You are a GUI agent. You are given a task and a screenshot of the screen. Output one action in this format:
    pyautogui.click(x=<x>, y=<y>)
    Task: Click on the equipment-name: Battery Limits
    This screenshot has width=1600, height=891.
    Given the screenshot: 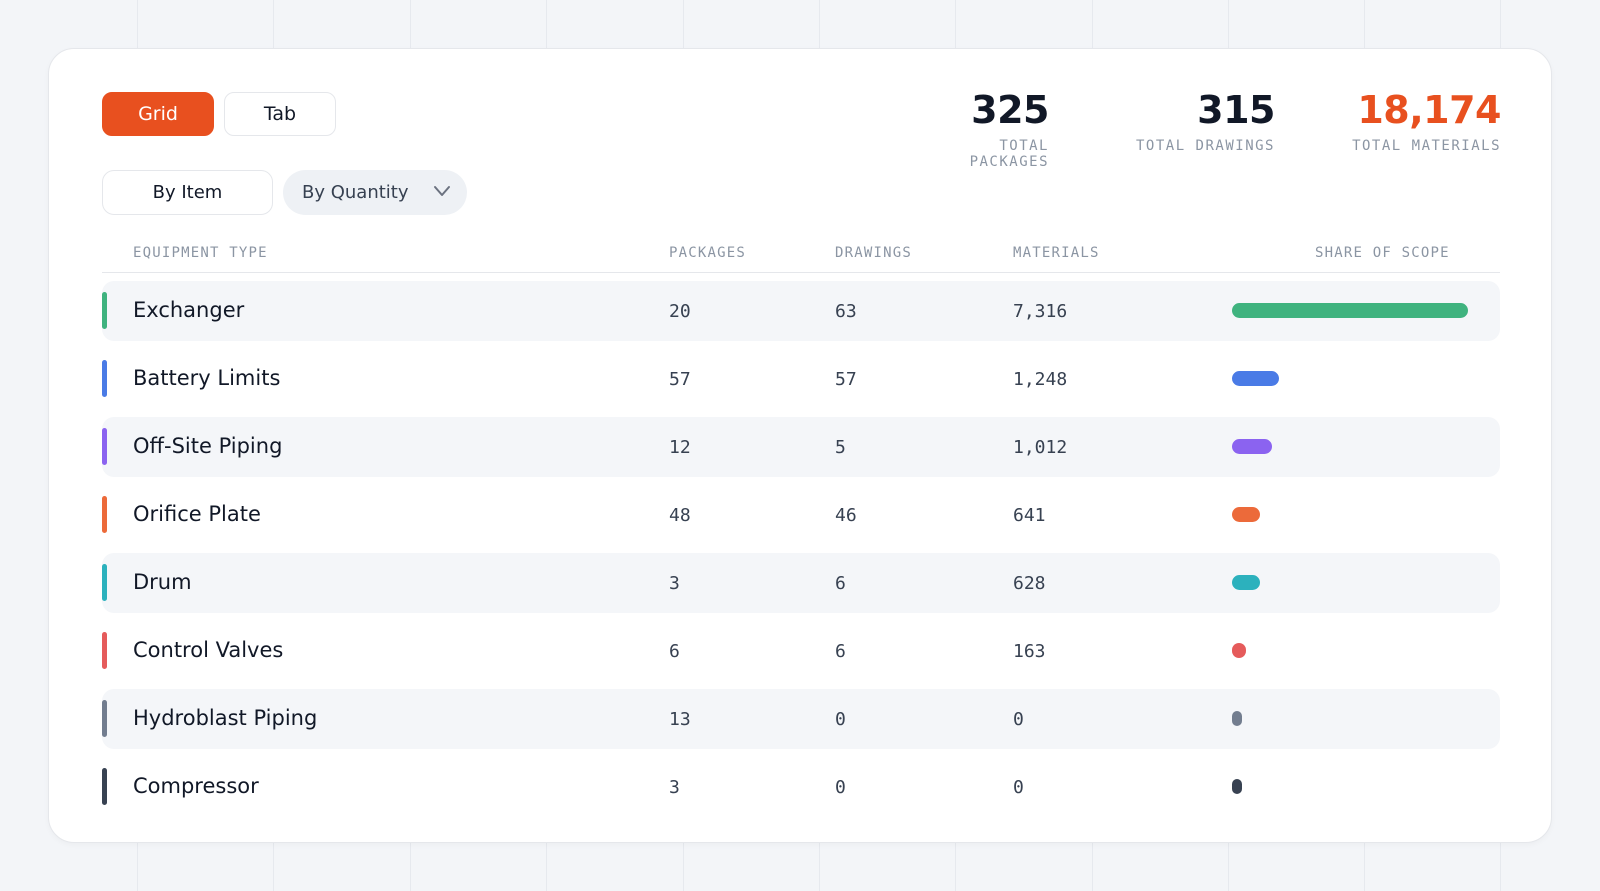 What is the action you would take?
    pyautogui.click(x=207, y=378)
    